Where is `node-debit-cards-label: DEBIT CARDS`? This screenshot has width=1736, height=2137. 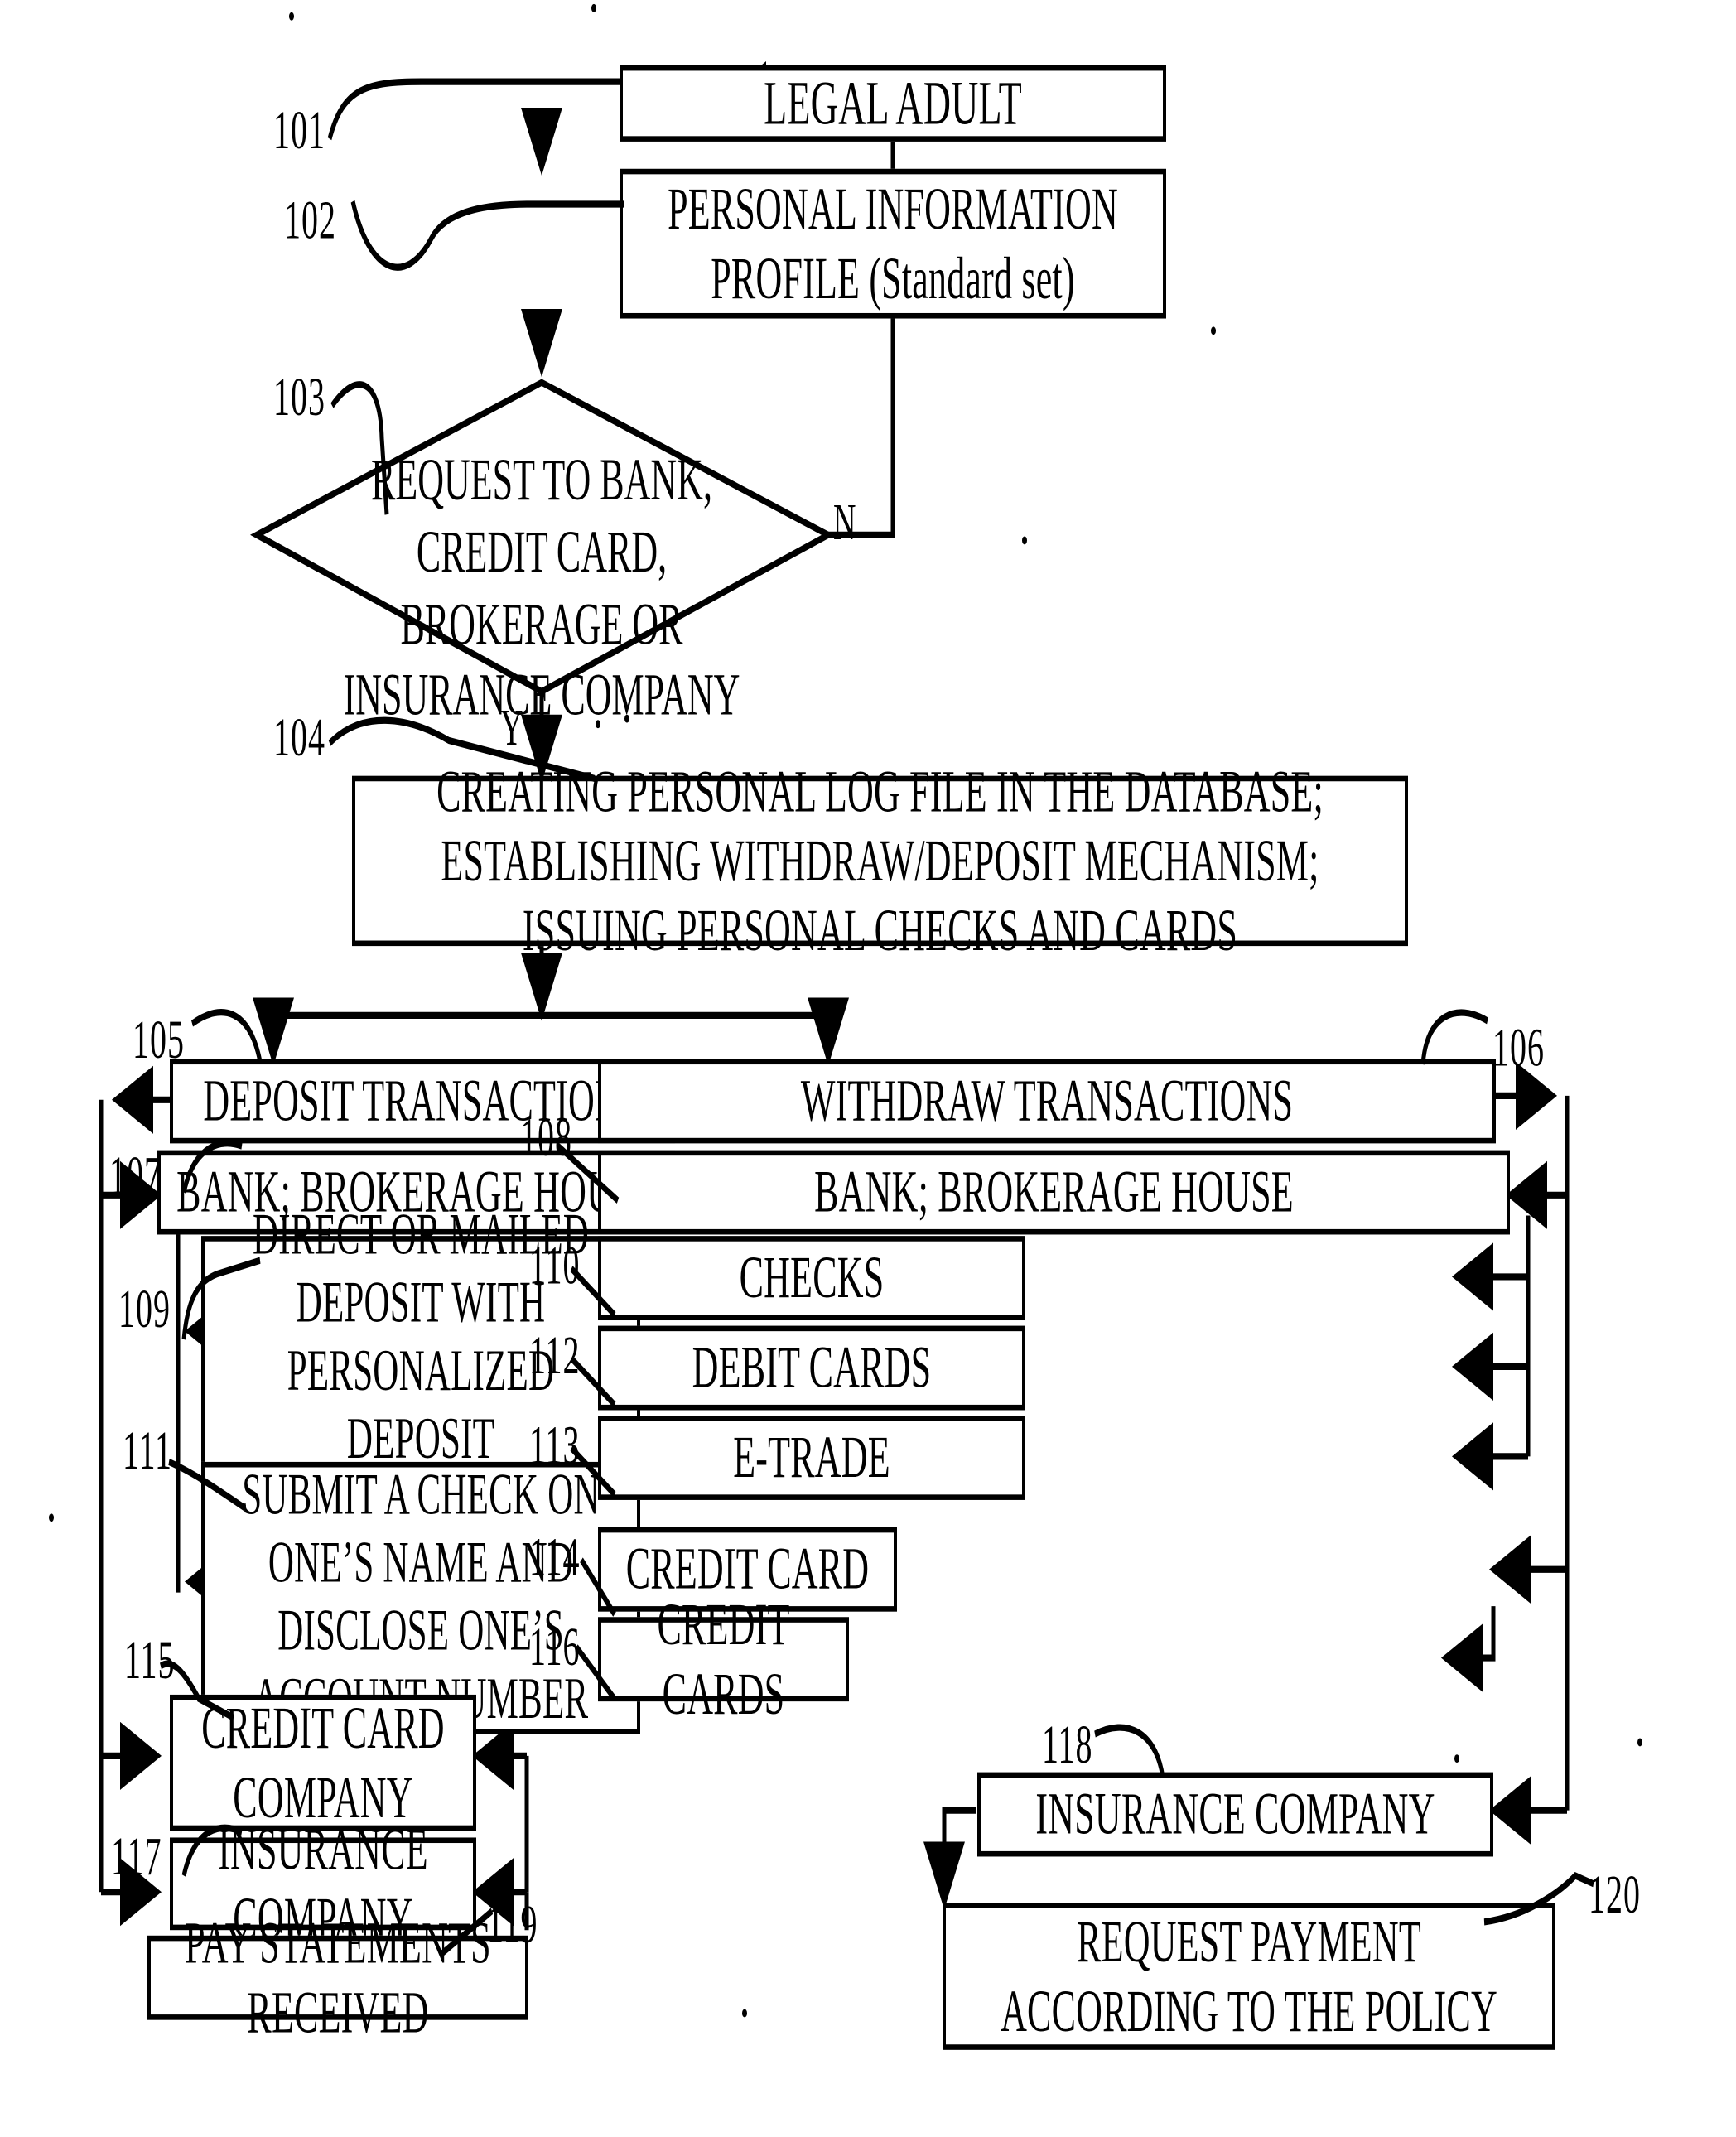
node-debit-cards-label: DEBIT CARDS is located at coordinates (812, 1367).